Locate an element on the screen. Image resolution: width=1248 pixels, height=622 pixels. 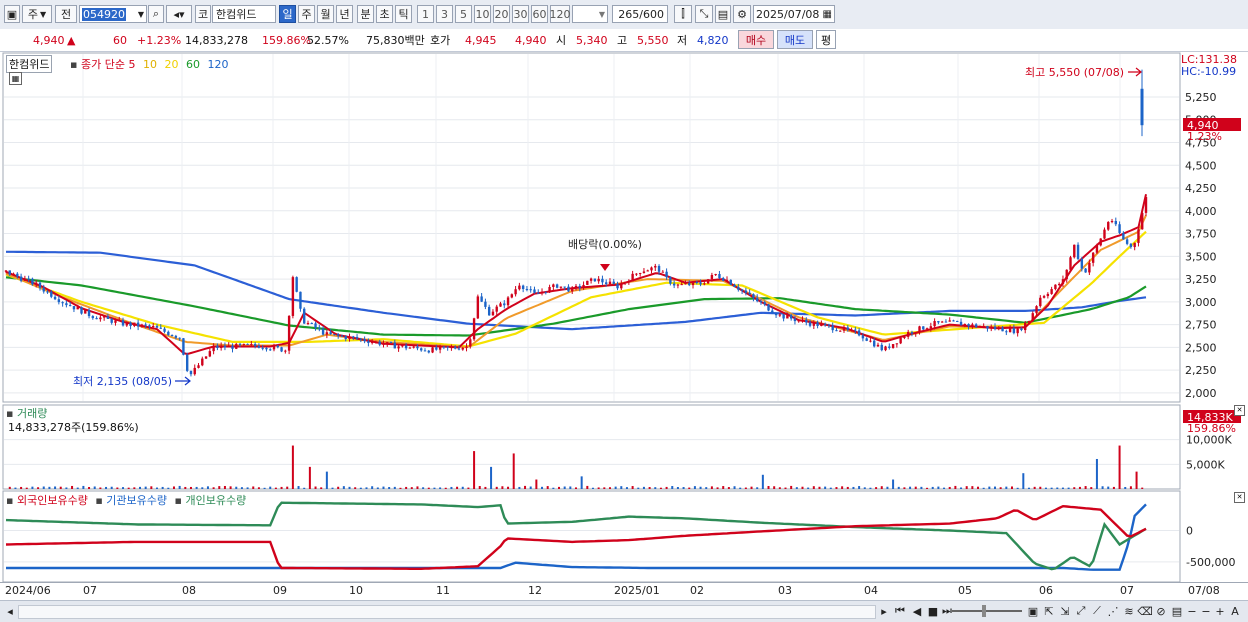
ma-legend-5: 5 is located at coordinates (132, 64).